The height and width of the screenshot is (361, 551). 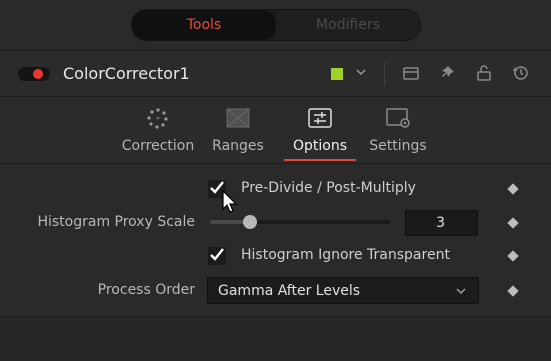 I want to click on tab-ranges: Ranges, so click(x=238, y=131).